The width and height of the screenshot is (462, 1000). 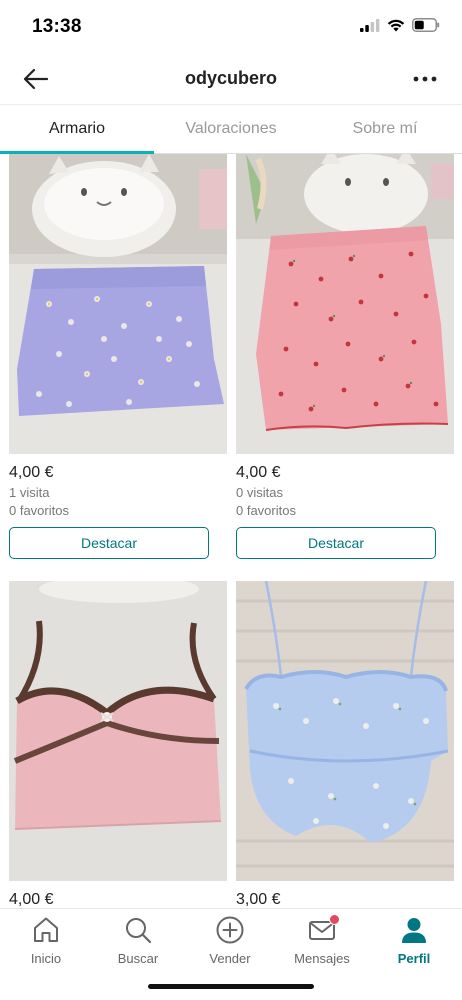 What do you see at coordinates (258, 899) in the screenshot?
I see `item-price: 3,00 €` at bounding box center [258, 899].